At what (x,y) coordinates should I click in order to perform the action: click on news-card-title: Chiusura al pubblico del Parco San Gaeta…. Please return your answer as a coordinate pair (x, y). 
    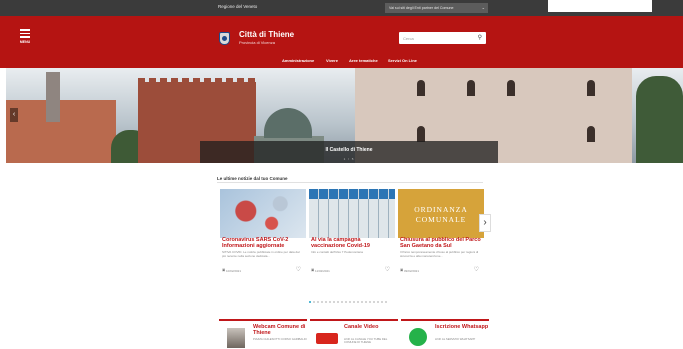
    Looking at the image, I should click on (442, 243).